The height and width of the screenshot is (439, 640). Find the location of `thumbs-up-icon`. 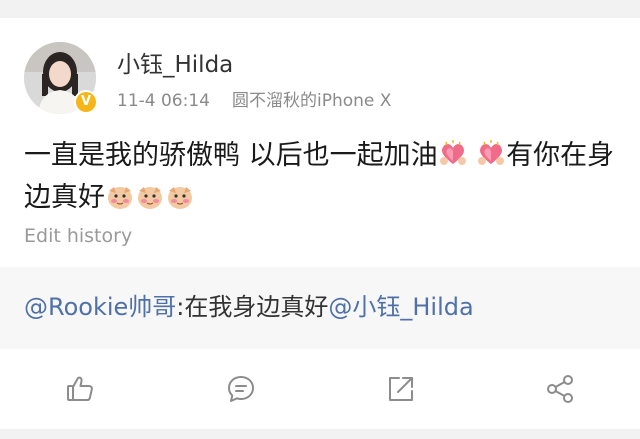

thumbs-up-icon is located at coordinates (80, 389).